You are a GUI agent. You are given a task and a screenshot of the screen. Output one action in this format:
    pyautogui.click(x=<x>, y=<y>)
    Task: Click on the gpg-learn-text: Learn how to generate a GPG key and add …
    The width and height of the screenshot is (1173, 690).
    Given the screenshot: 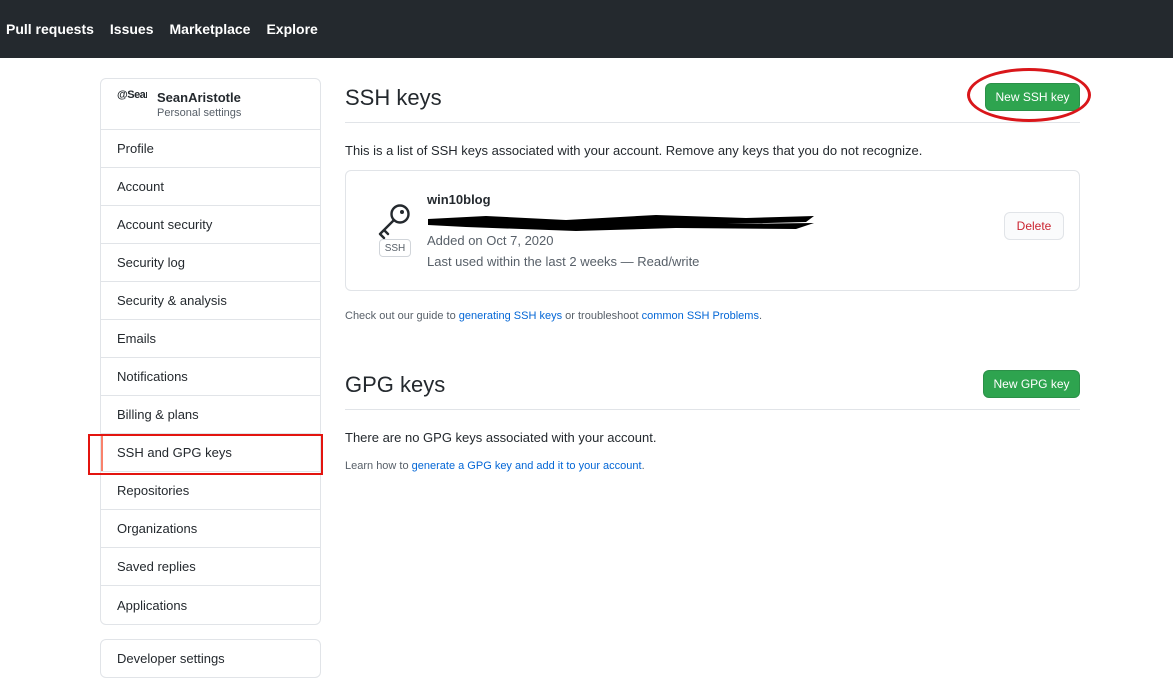 What is the action you would take?
    pyautogui.click(x=495, y=466)
    